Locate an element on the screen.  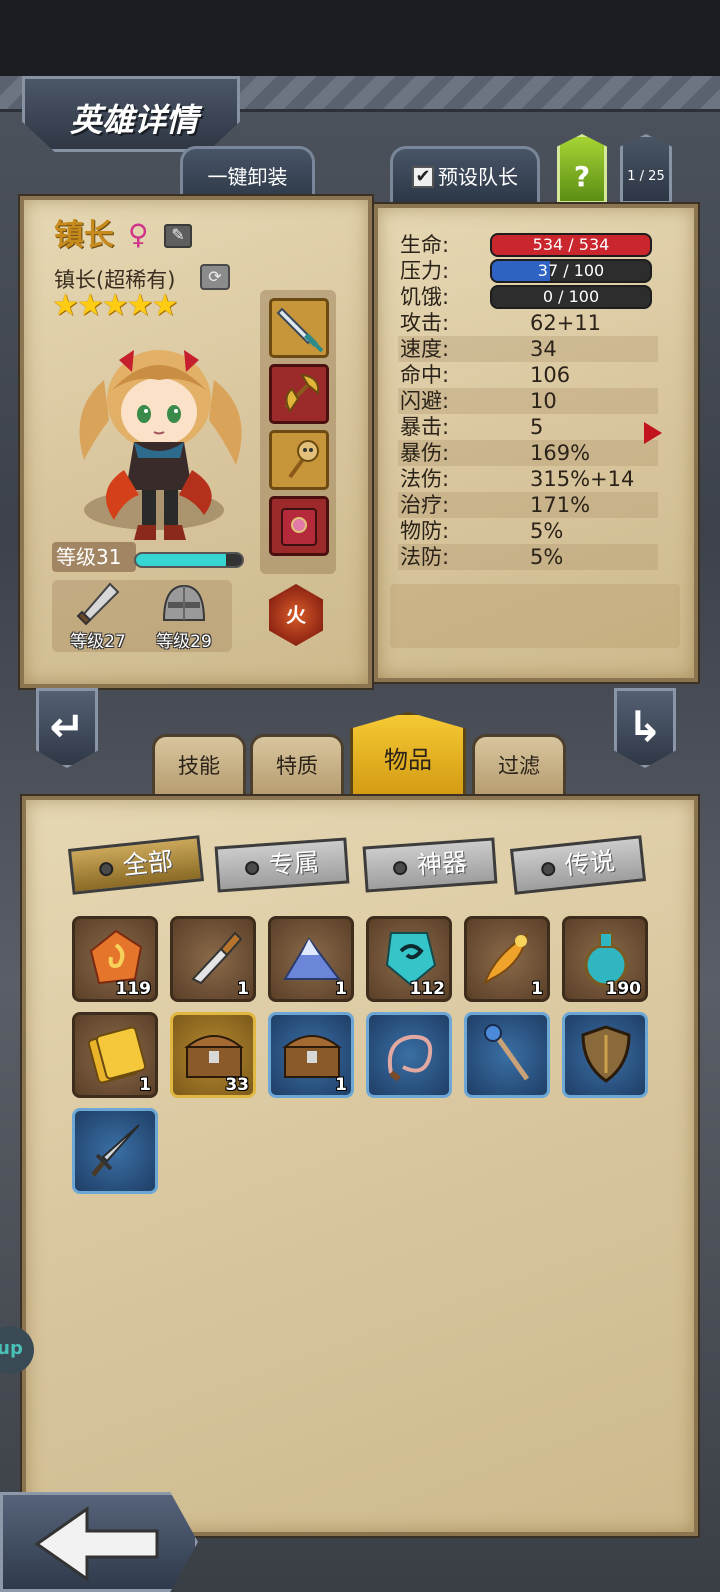
equipment-slots is located at coordinates (298, 432).